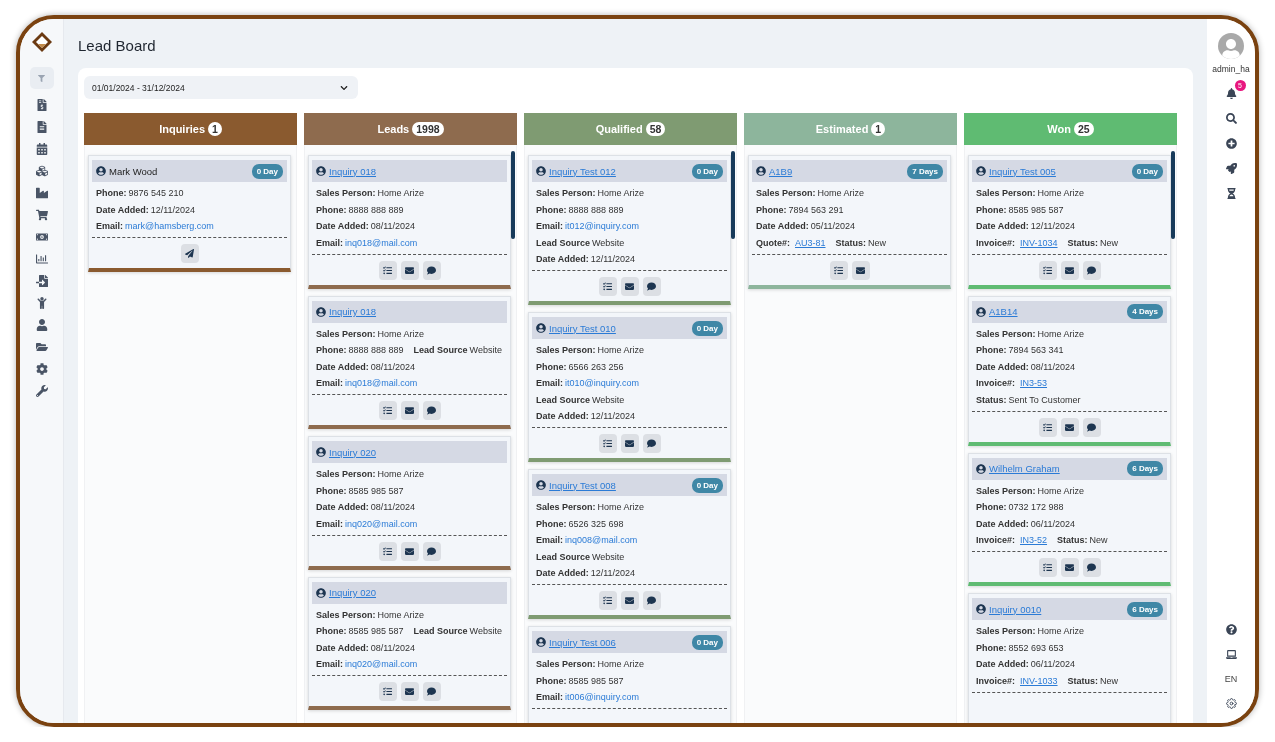 Image resolution: width=1275 pixels, height=742 pixels. What do you see at coordinates (1231, 654) in the screenshot?
I see `laptop-icon` at bounding box center [1231, 654].